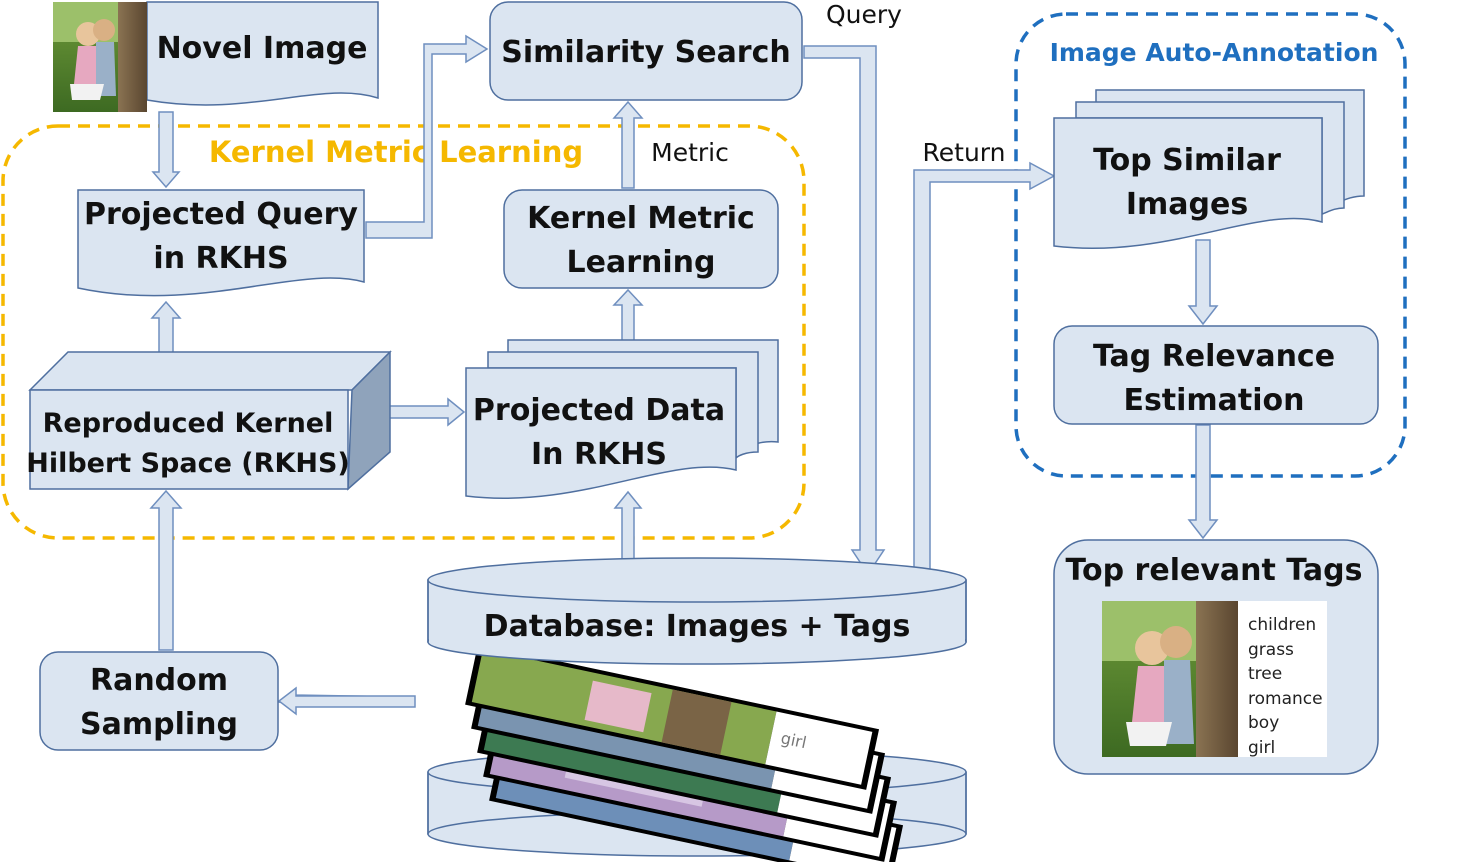 The image size is (1466, 867). Describe the element at coordinates (220, 258) in the screenshot. I see `projected-query-line2: in RKHS` at that location.